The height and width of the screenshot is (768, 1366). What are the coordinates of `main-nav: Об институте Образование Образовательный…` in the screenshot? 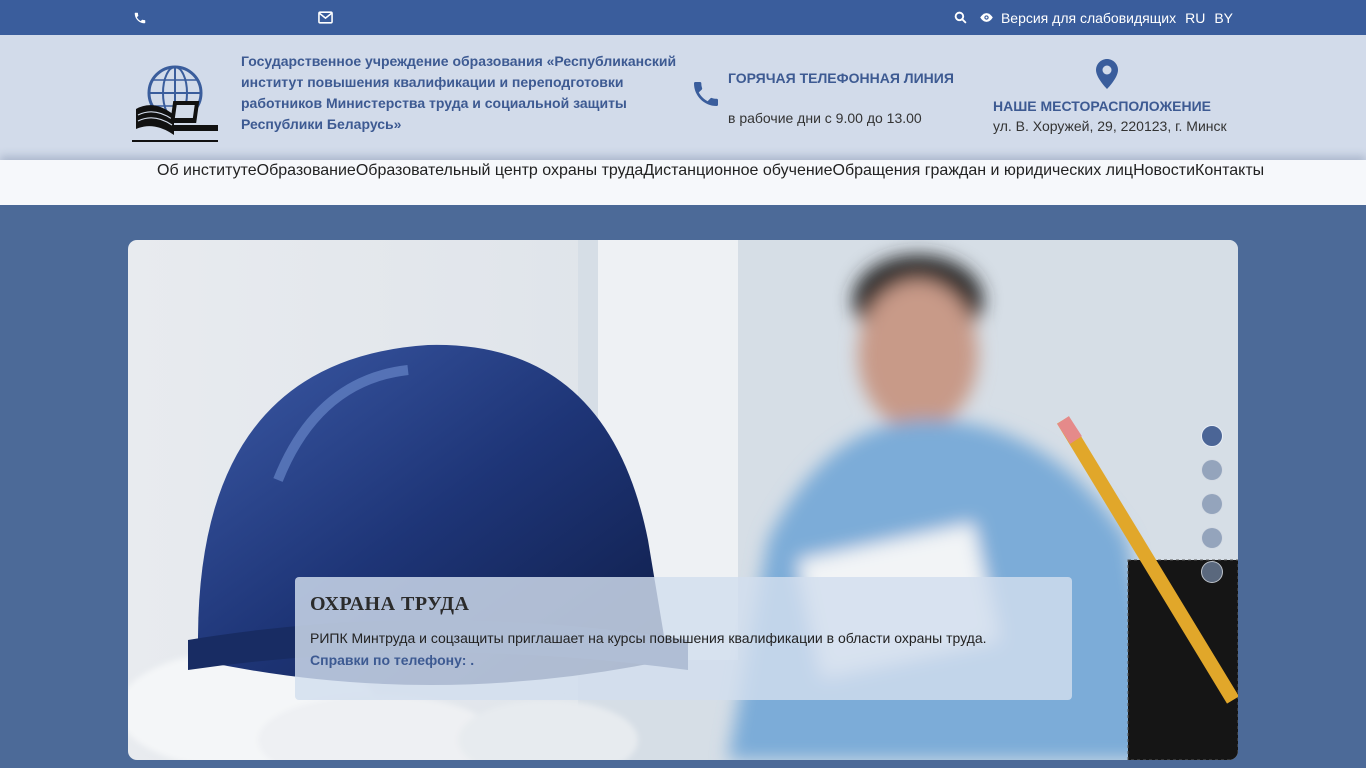 It's located at (683, 182).